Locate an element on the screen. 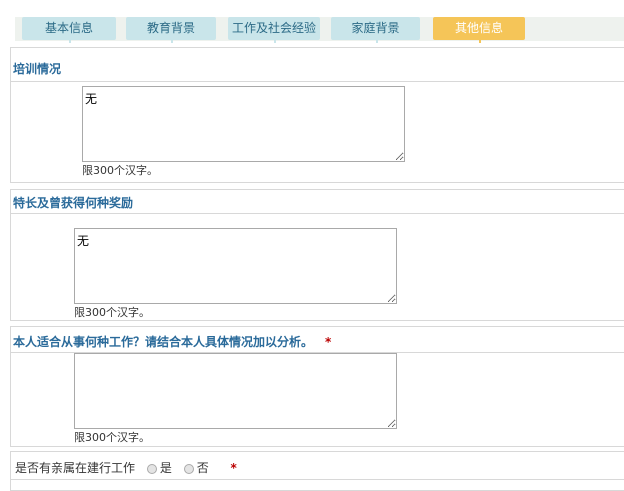 This screenshot has width=624, height=491. suitable-work-textarea is located at coordinates (235, 391).